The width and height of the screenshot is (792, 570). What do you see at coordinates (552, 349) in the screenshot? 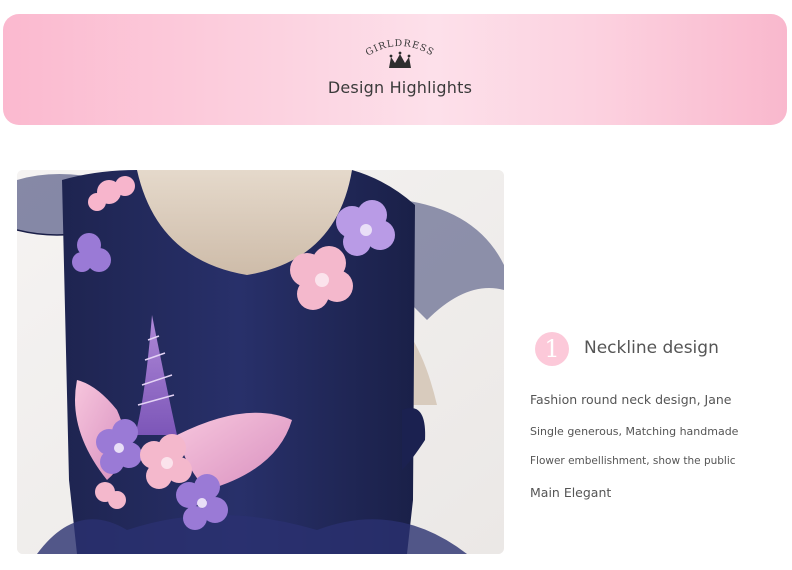
I see `feature-number-badge: 1` at bounding box center [552, 349].